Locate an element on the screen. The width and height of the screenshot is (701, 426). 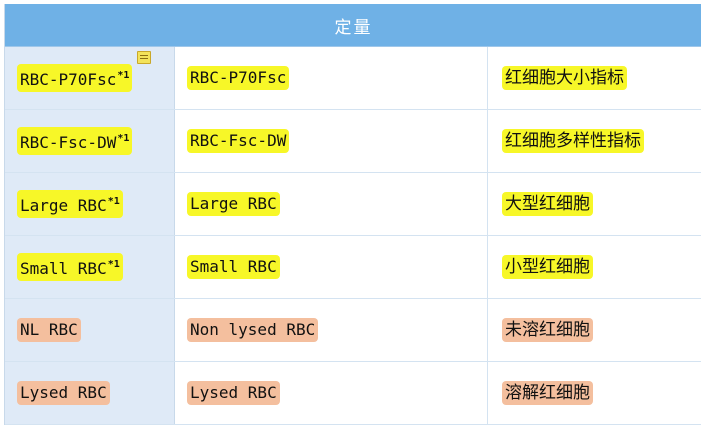
param-cell: Large RBC*1 is located at coordinates (90, 204).